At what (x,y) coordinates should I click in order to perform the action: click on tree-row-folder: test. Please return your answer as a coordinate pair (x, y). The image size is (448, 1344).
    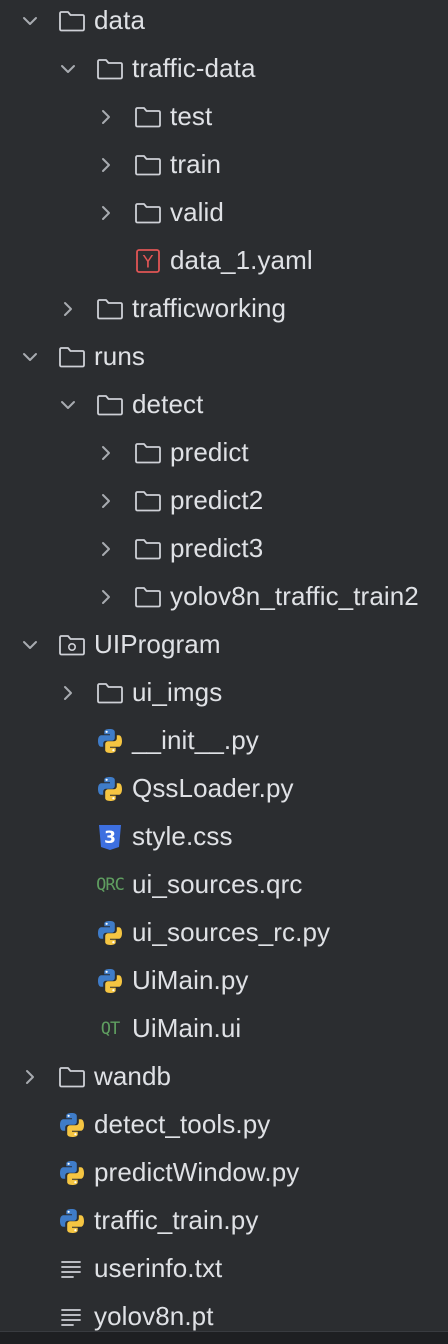
    Looking at the image, I should click on (224, 117).